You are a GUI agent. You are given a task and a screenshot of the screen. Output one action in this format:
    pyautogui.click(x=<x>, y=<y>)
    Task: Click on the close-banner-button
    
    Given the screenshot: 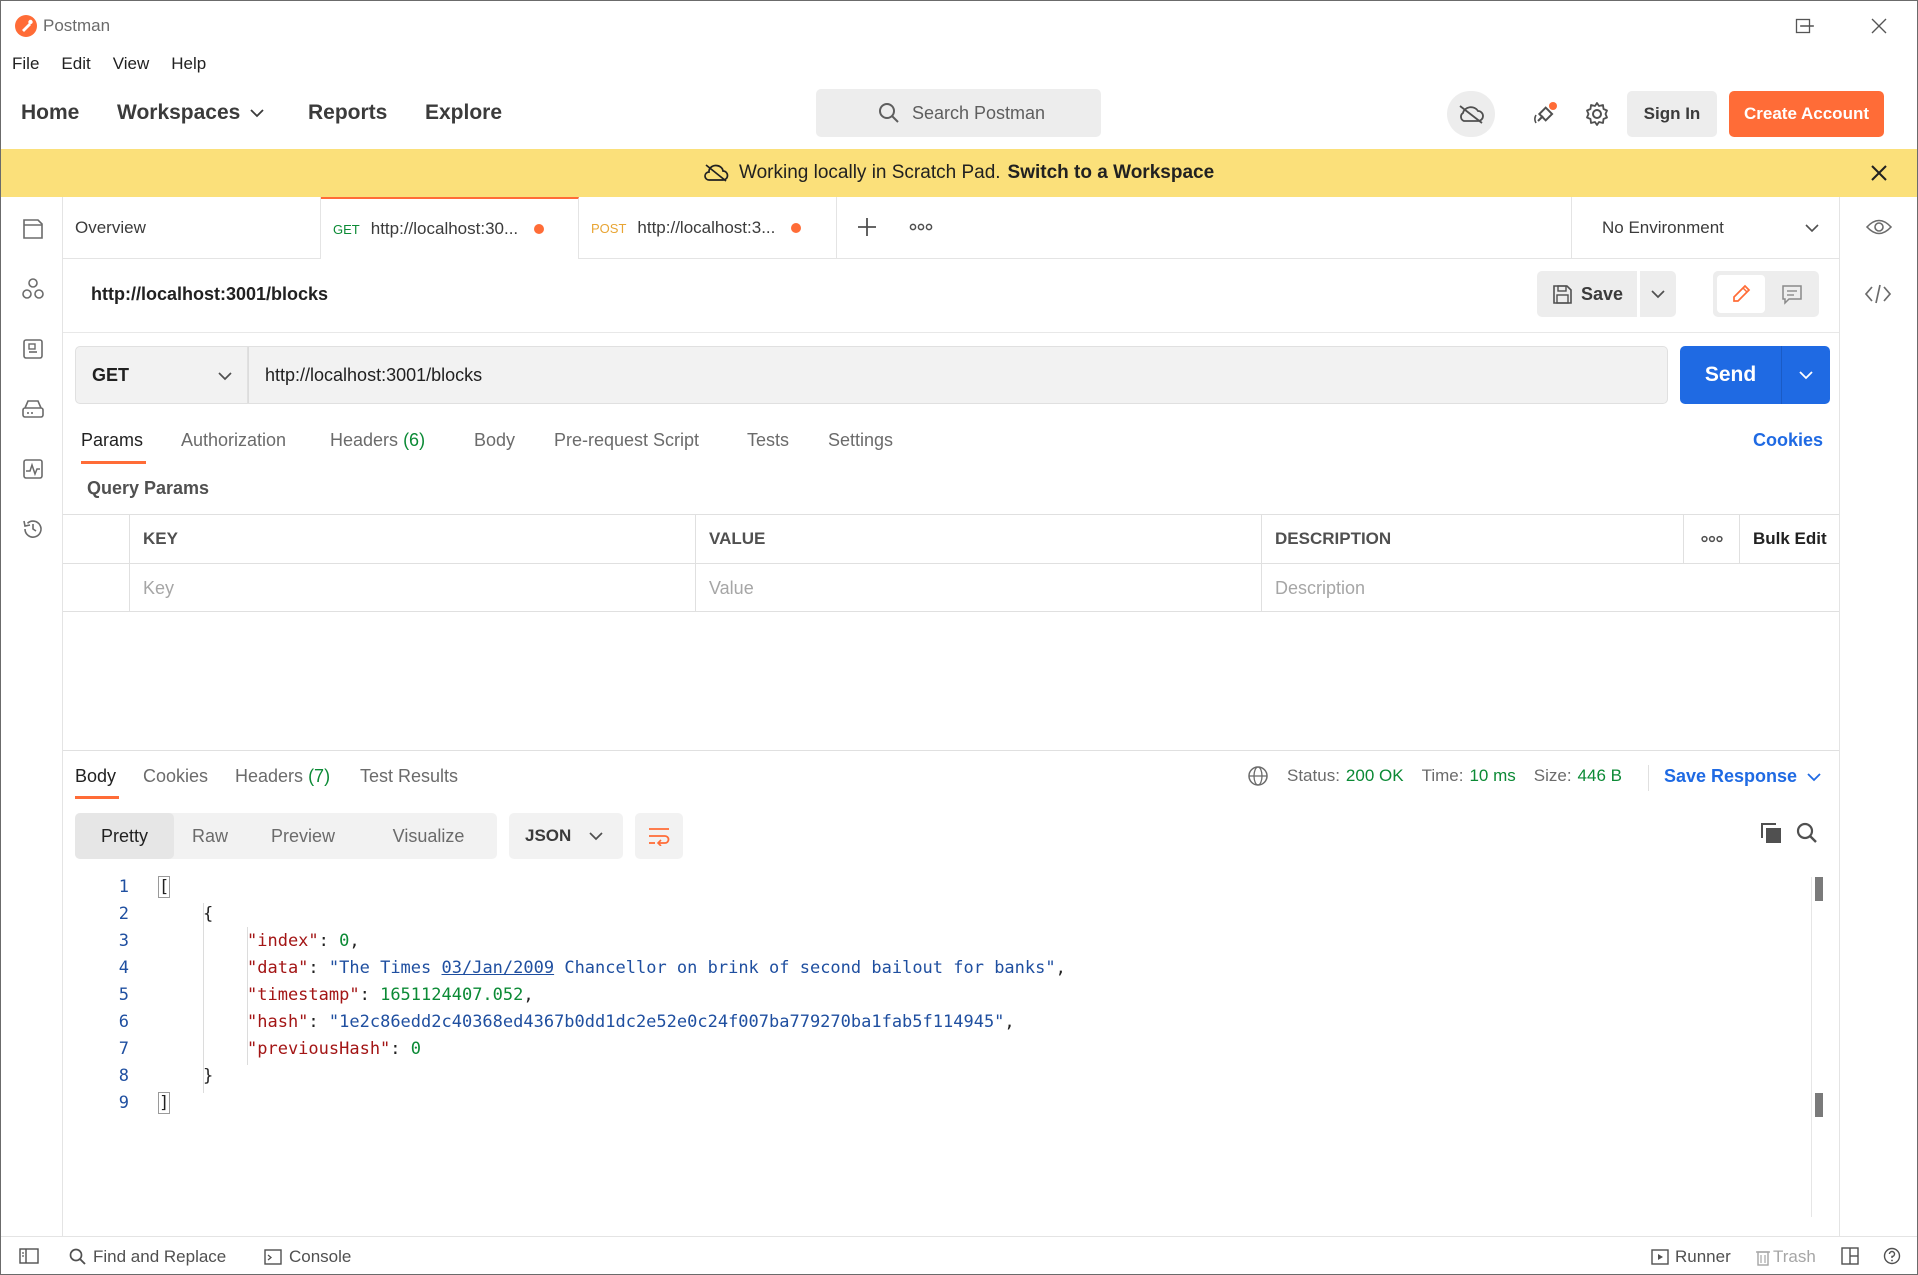 What is the action you would take?
    pyautogui.click(x=1879, y=173)
    